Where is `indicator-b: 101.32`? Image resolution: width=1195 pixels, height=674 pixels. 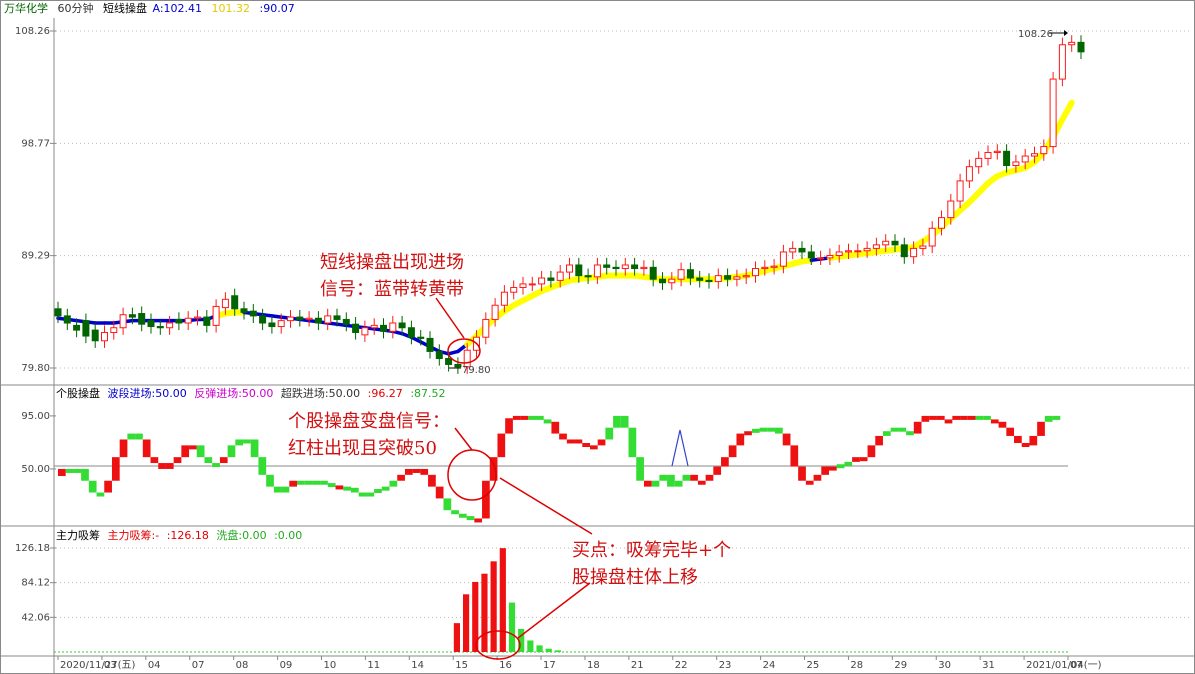
indicator-b: 101.32 is located at coordinates (231, 8).